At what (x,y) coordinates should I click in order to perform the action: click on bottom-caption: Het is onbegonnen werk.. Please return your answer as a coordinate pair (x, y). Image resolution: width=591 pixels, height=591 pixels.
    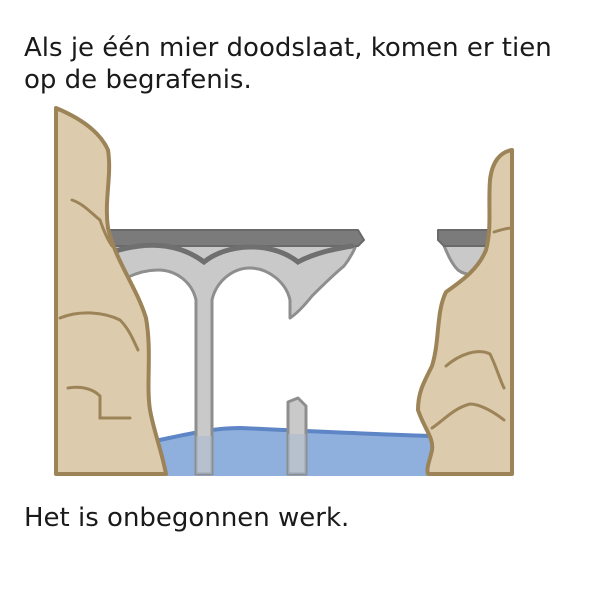
    Looking at the image, I should click on (187, 518).